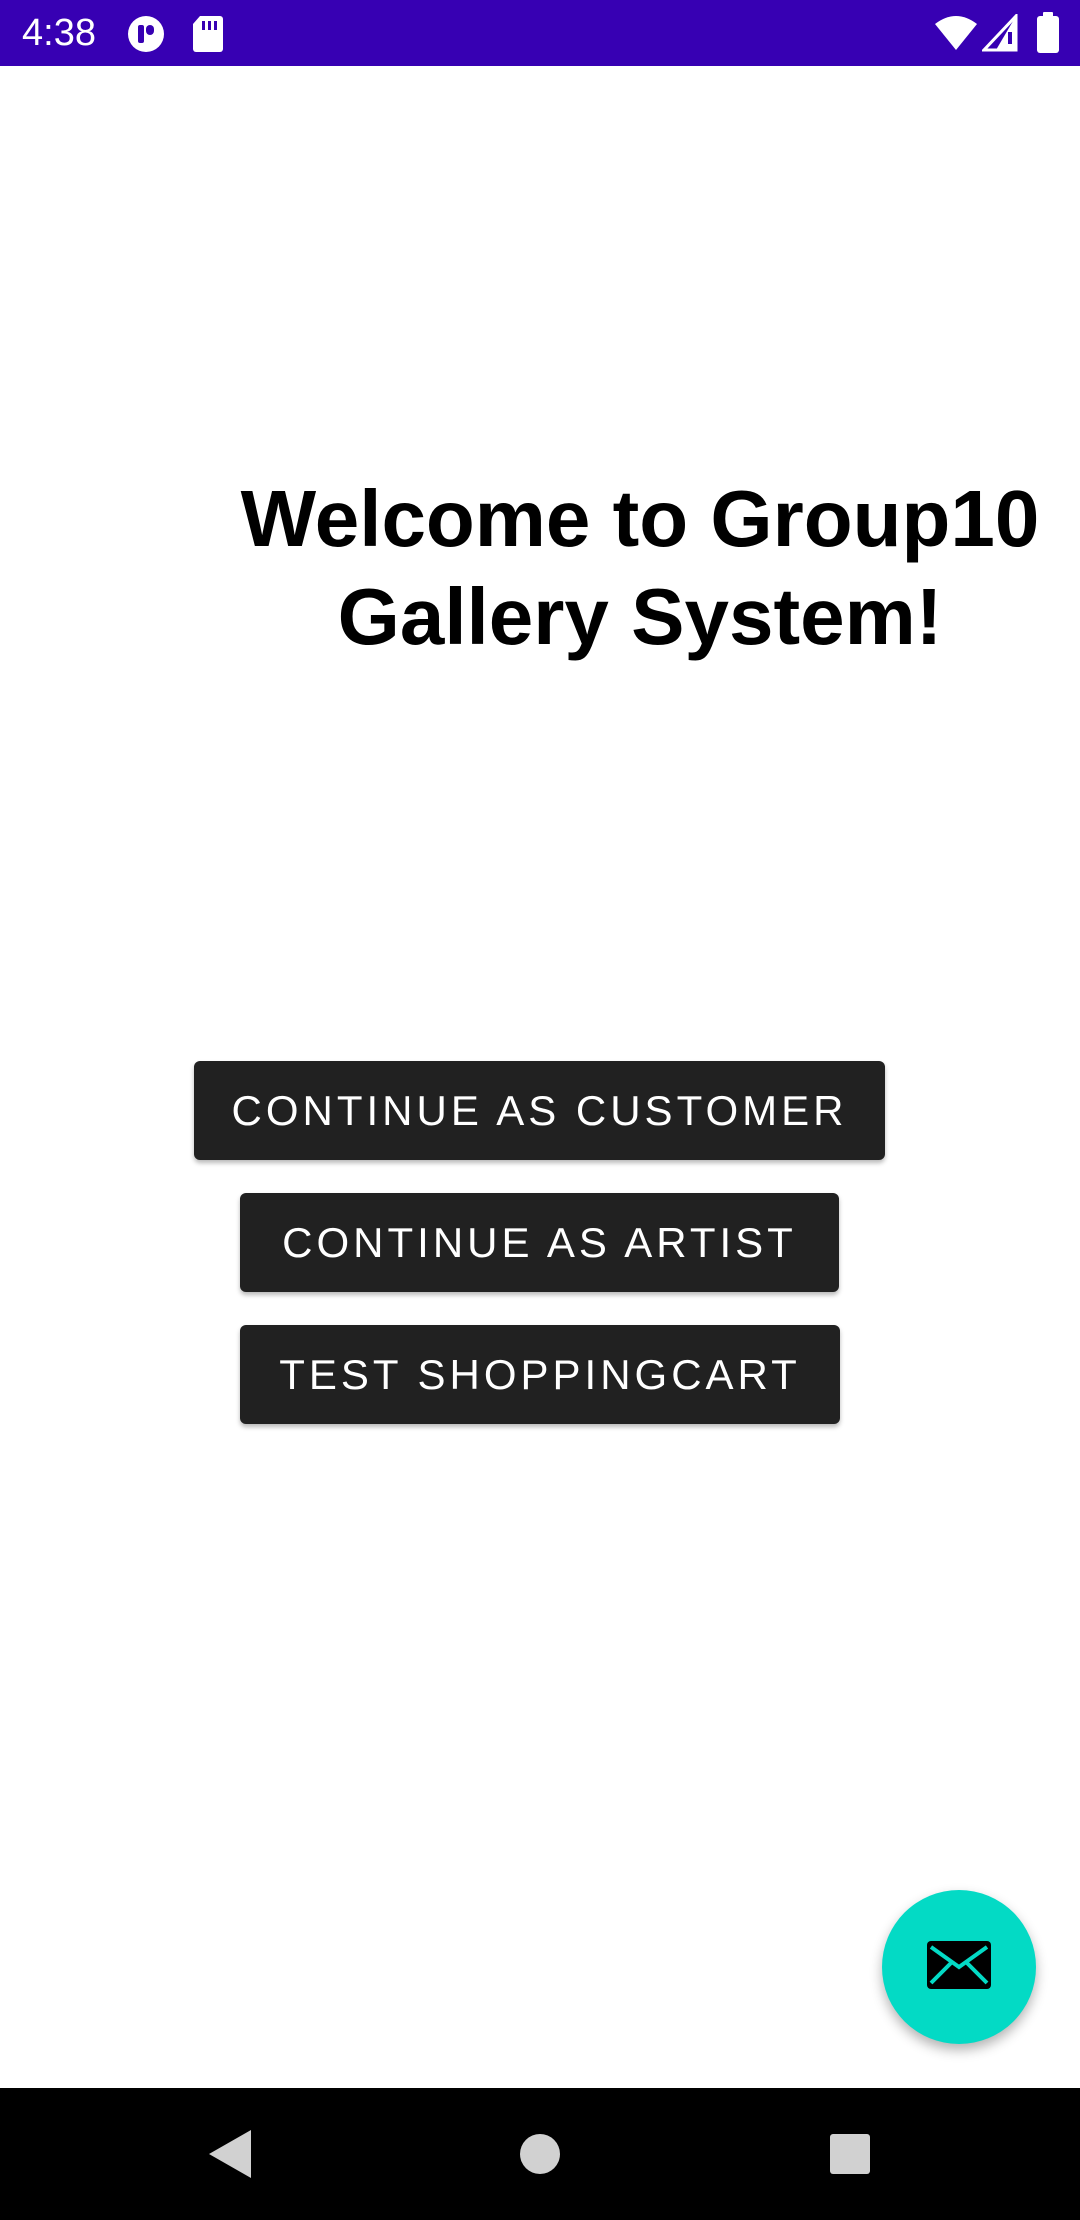  What do you see at coordinates (540, 1374) in the screenshot?
I see `test-shopping-cart-button: TEST SHOPPINGCART` at bounding box center [540, 1374].